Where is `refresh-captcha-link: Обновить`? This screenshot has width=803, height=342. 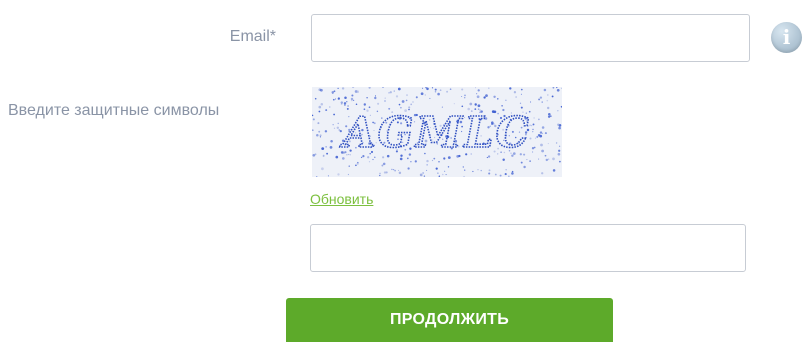
refresh-captcha-link: Обновить is located at coordinates (341, 199).